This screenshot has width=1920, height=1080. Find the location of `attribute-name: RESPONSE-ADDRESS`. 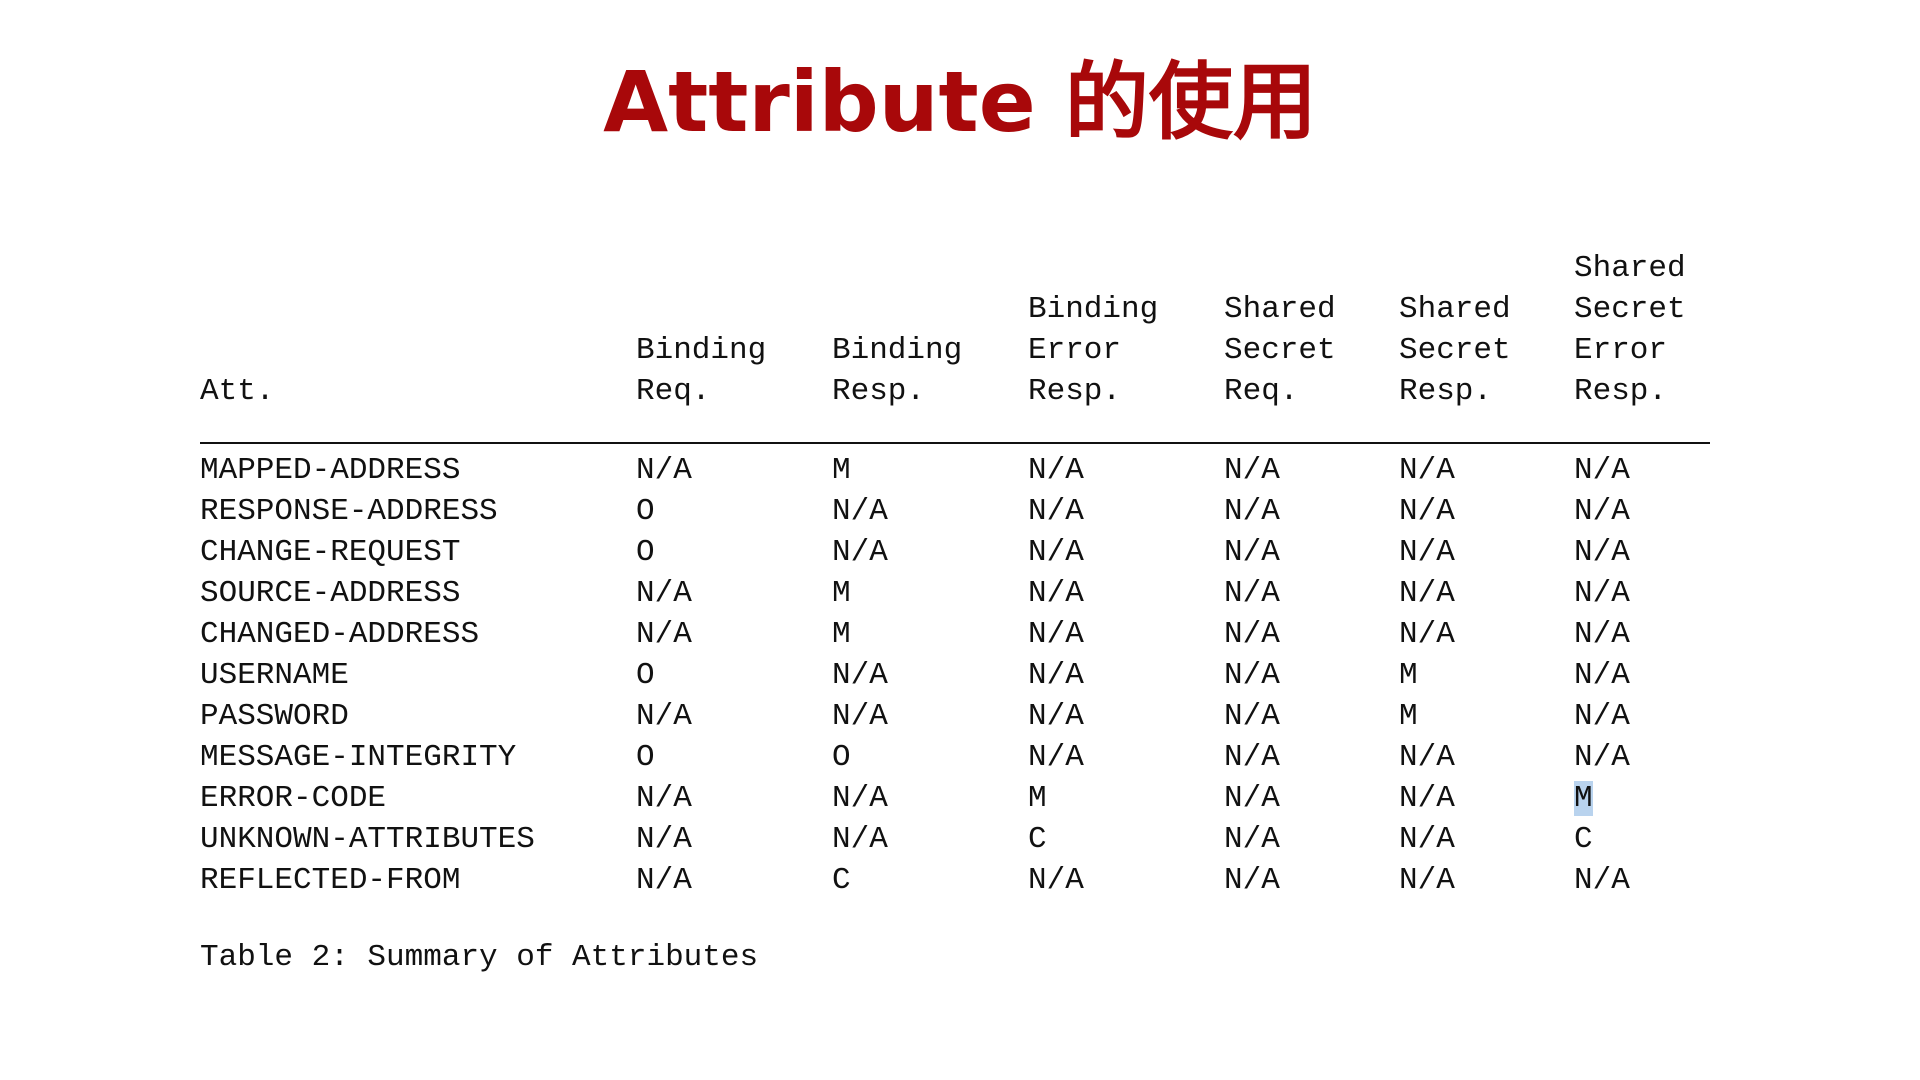

attribute-name: RESPONSE-ADDRESS is located at coordinates (349, 511).